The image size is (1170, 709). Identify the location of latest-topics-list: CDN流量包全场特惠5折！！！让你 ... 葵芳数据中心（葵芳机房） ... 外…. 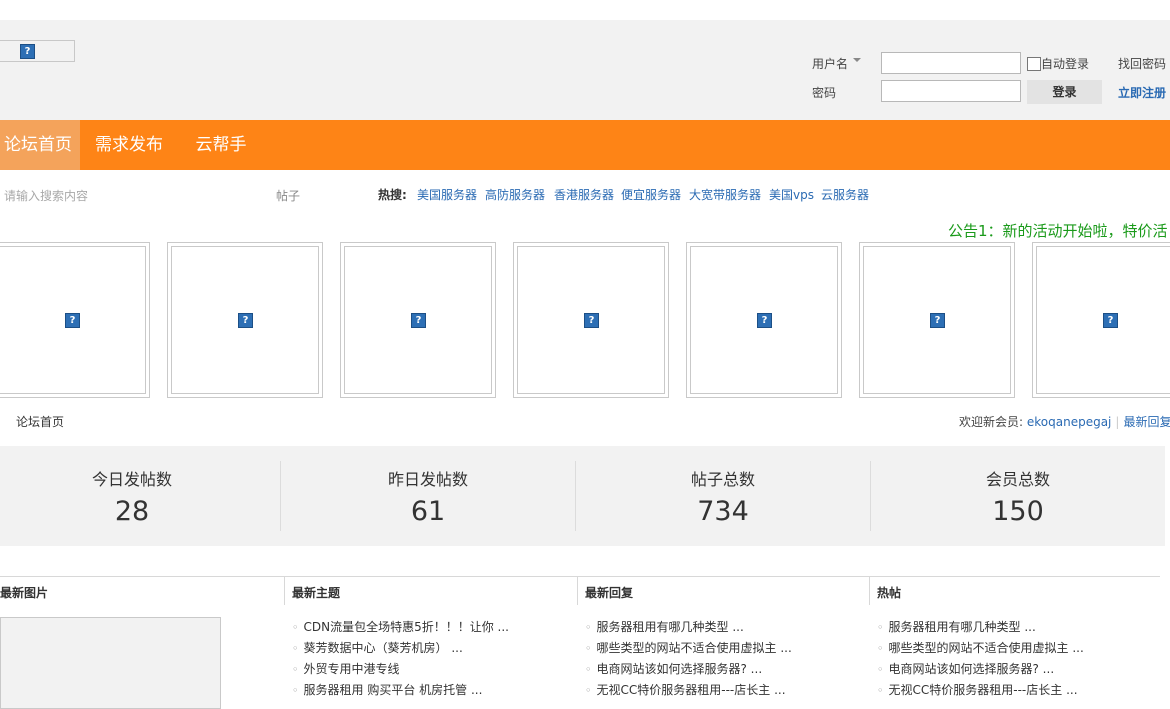
(401, 659).